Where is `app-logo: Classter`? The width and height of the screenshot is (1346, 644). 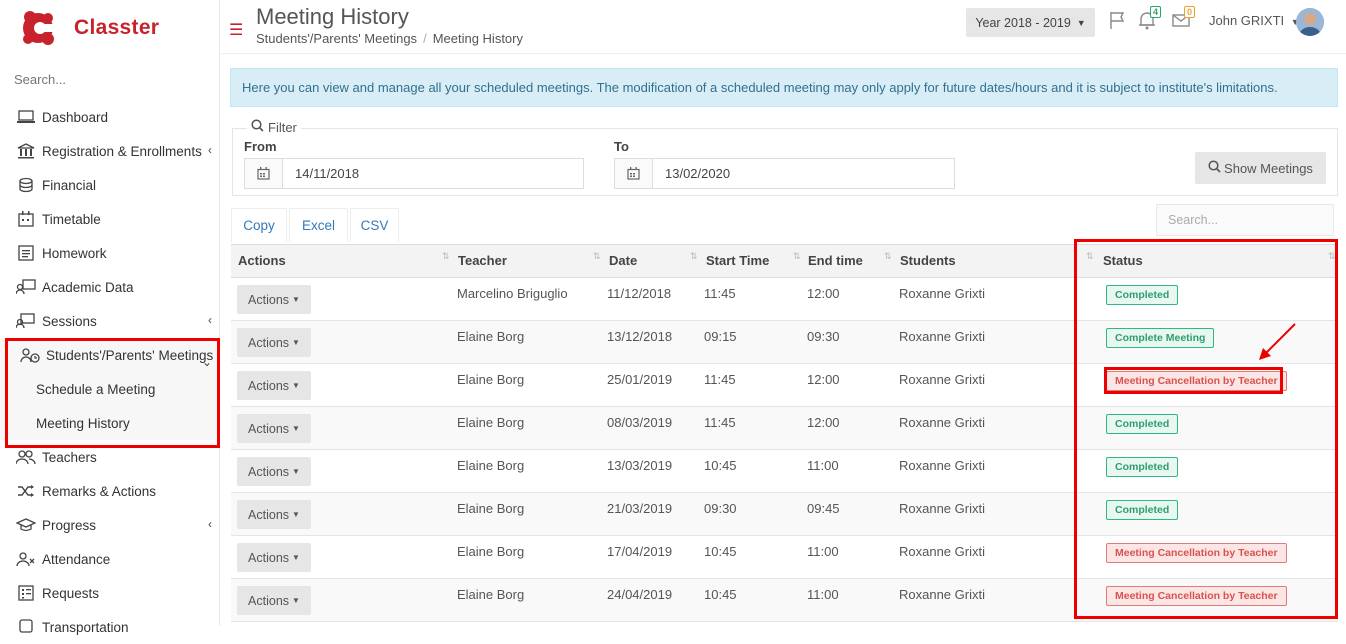
app-logo: Classter is located at coordinates (88, 28).